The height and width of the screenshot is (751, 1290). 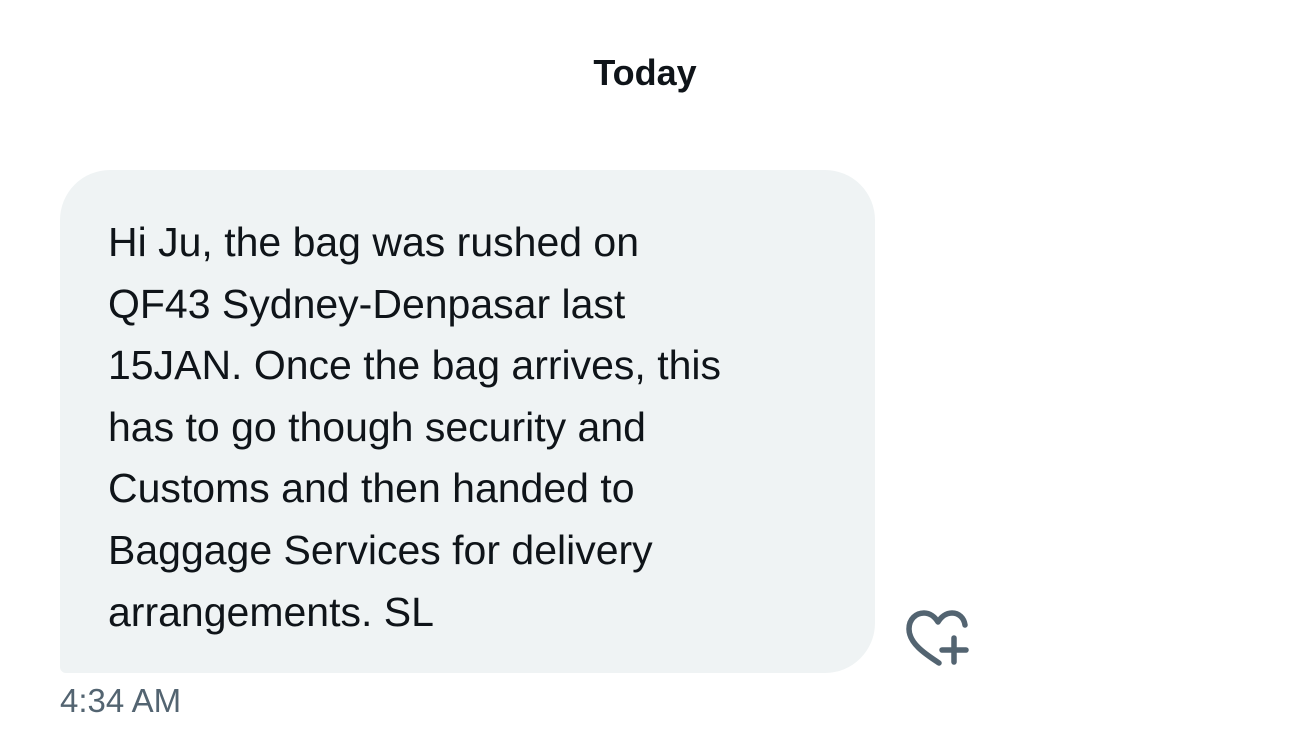 I want to click on message-text-line: Hi Ju, the bag was rushed on, so click(x=374, y=242).